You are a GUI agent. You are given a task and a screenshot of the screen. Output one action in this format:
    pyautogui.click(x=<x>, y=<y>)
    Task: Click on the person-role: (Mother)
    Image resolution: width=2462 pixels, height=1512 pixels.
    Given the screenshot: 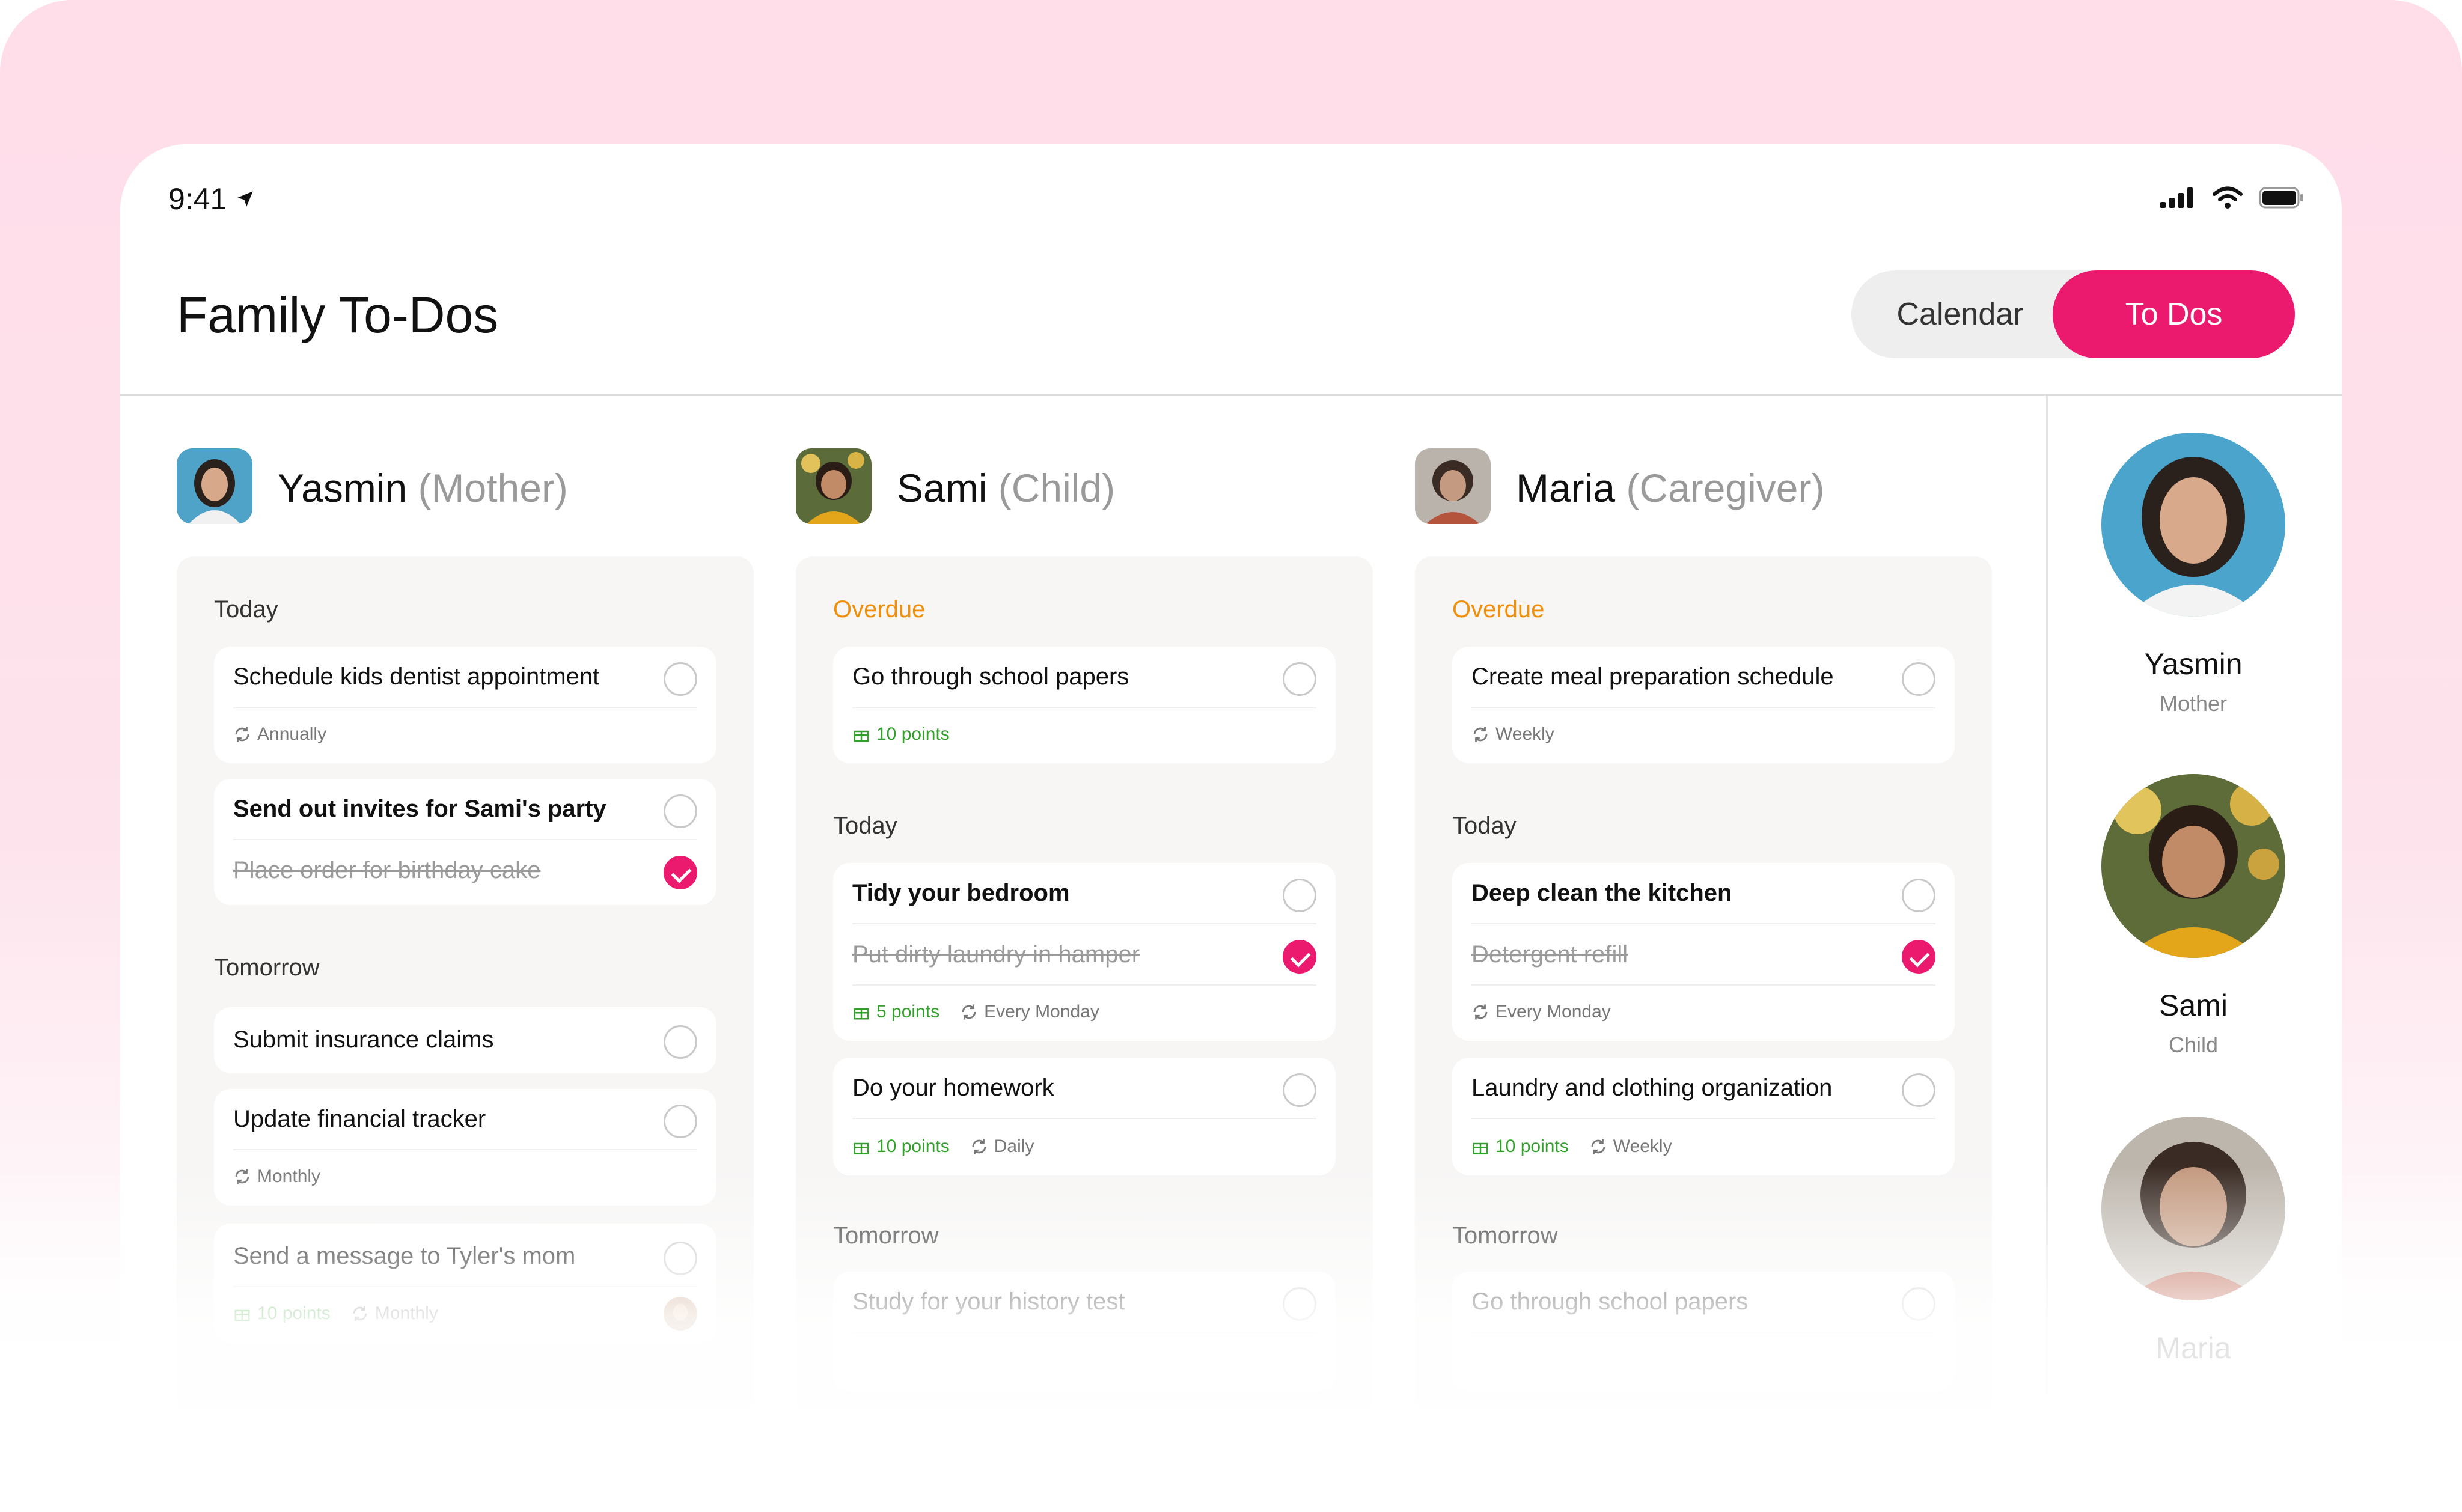 What is the action you would take?
    pyautogui.click(x=493, y=488)
    